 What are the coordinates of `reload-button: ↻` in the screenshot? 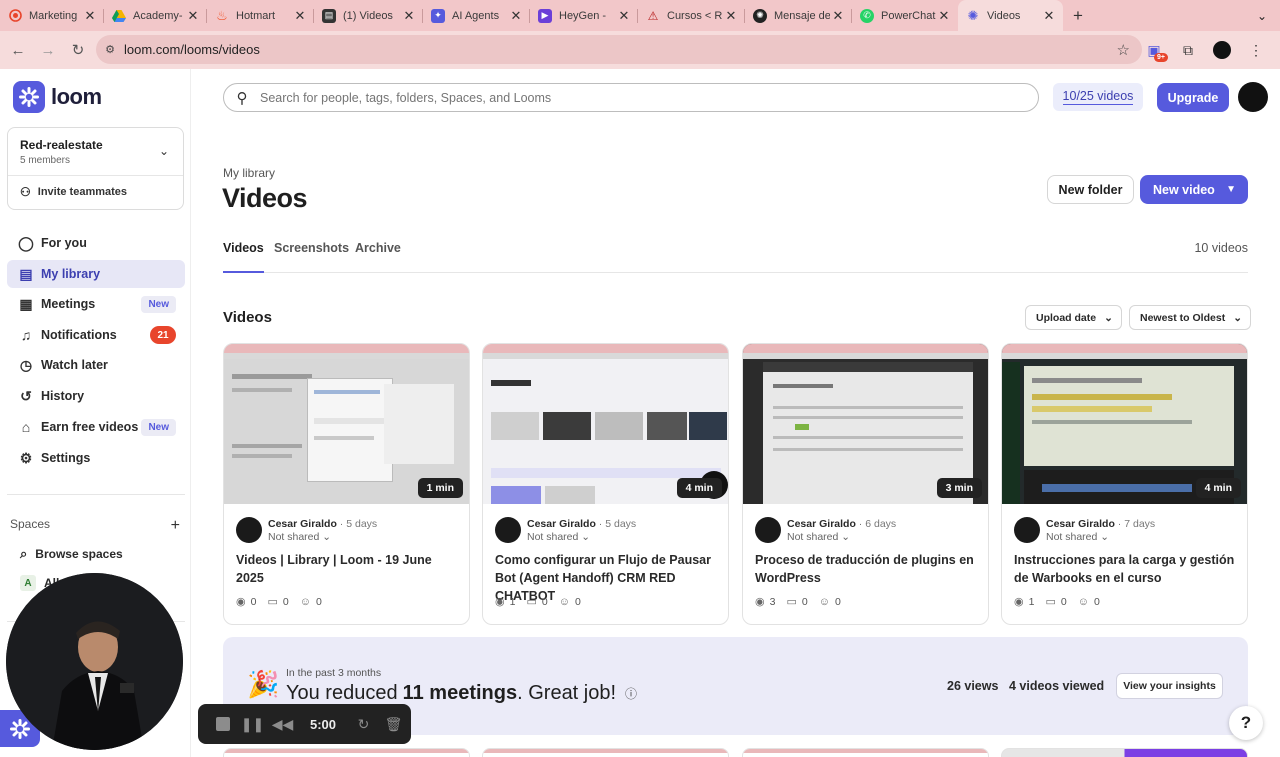 It's located at (78, 50).